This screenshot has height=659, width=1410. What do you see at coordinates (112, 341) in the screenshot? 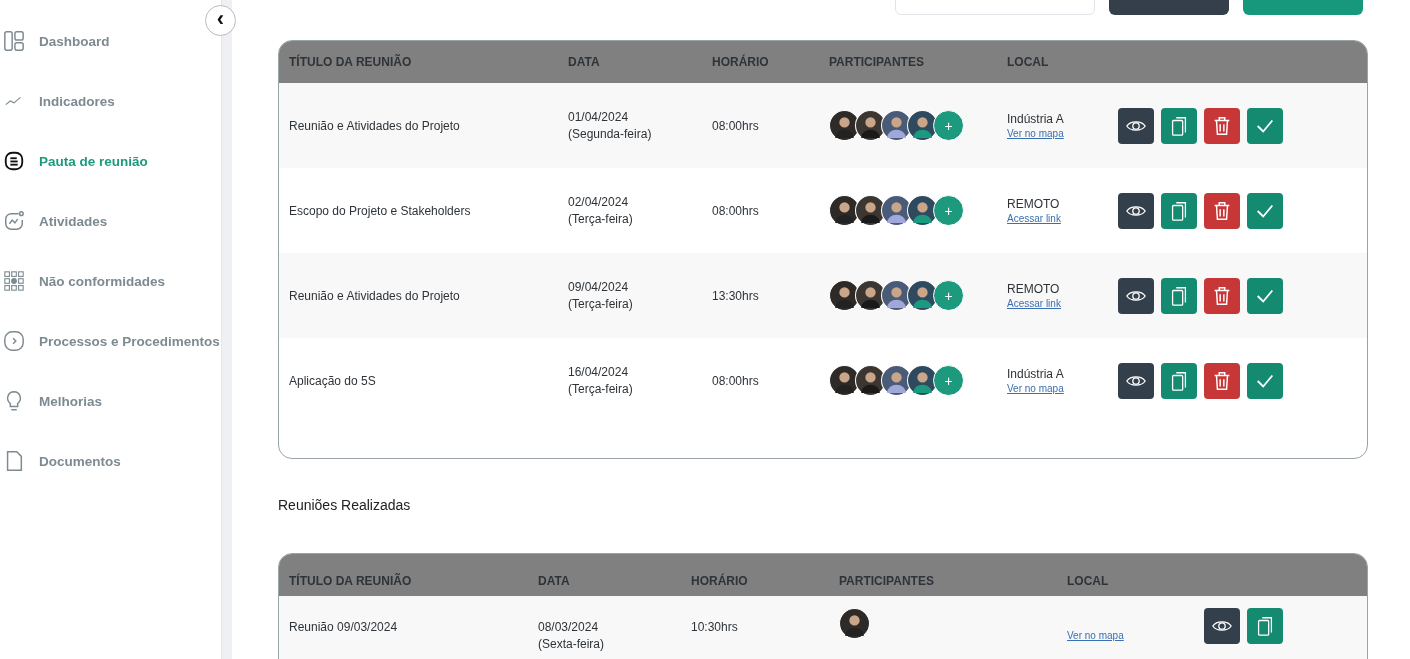
I see `sidebar-item: Processos e Procedimentos` at bounding box center [112, 341].